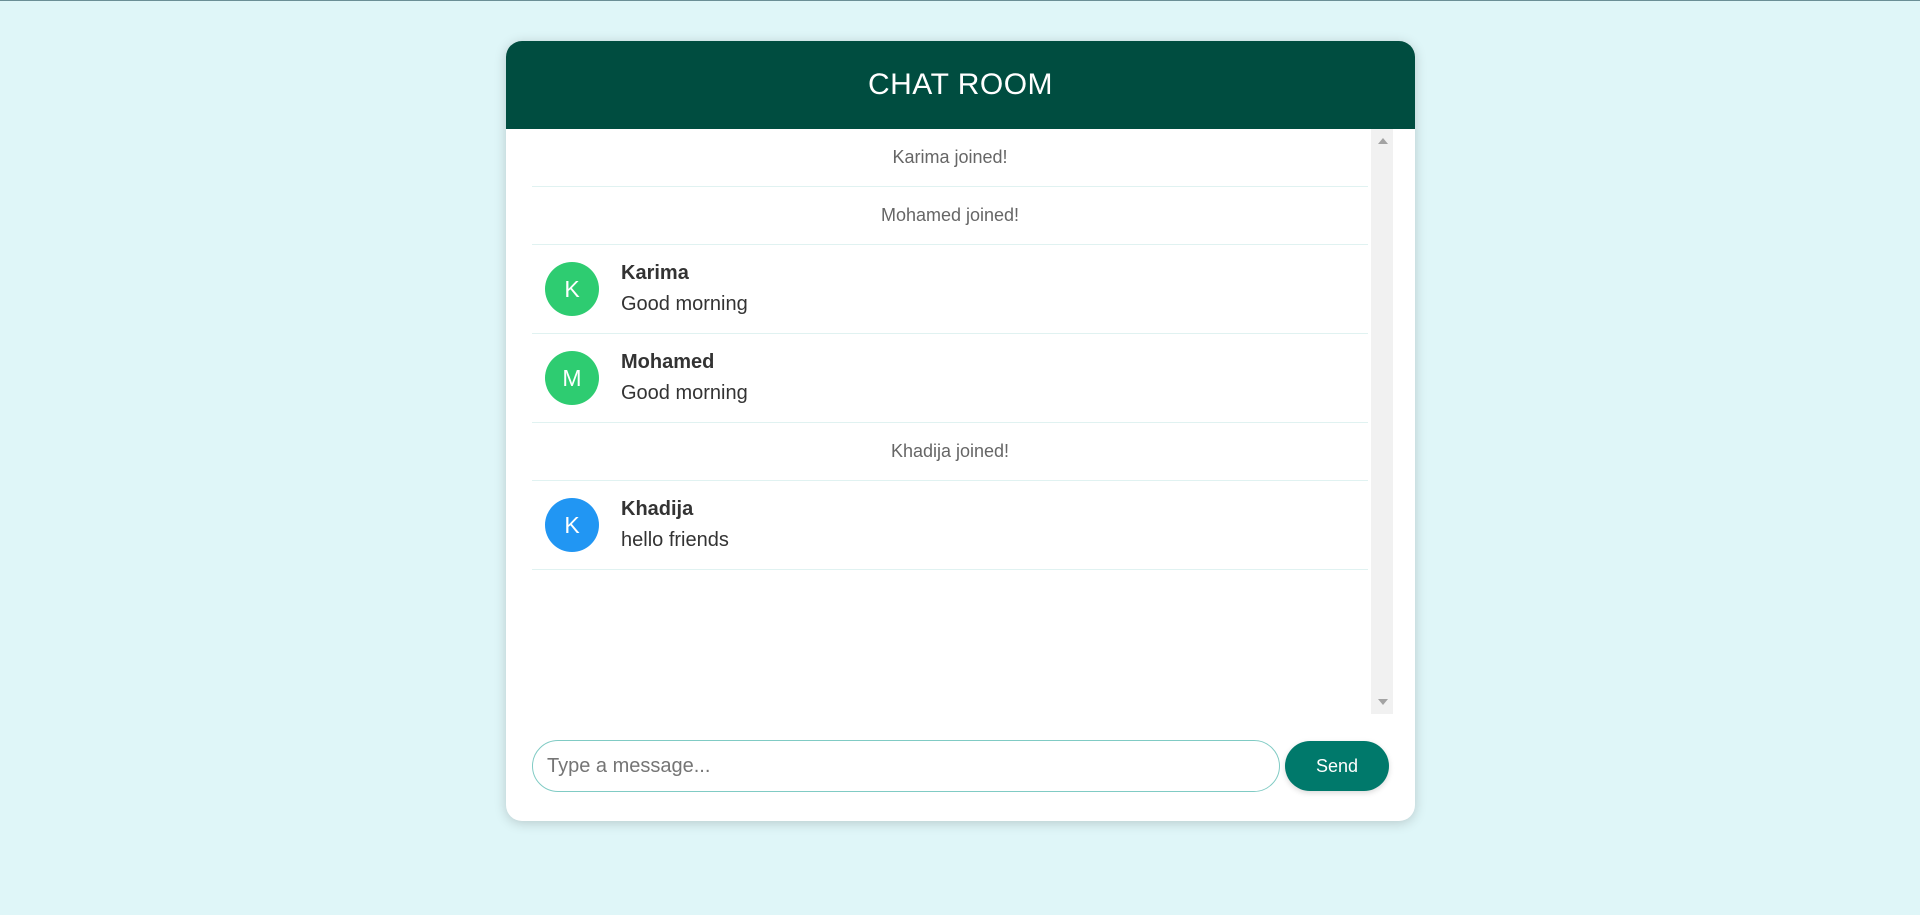 This screenshot has height=915, width=1920. I want to click on avatar: M, so click(572, 378).